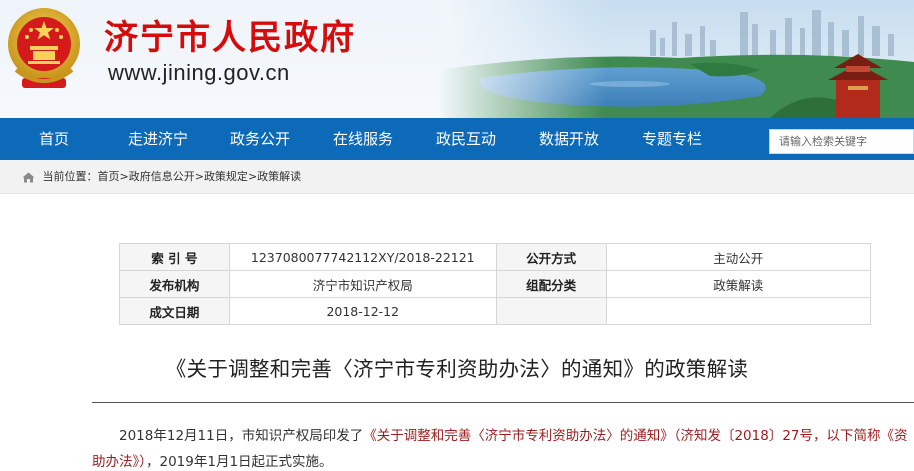  I want to click on nav-item-home: 首页, so click(54, 139).